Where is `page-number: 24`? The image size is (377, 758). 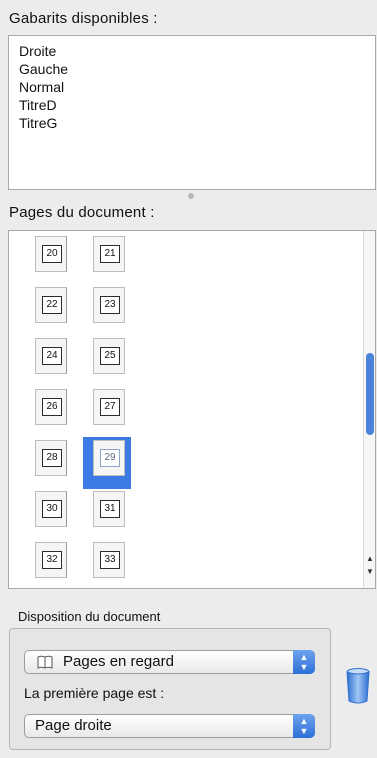
page-number: 24 is located at coordinates (52, 356).